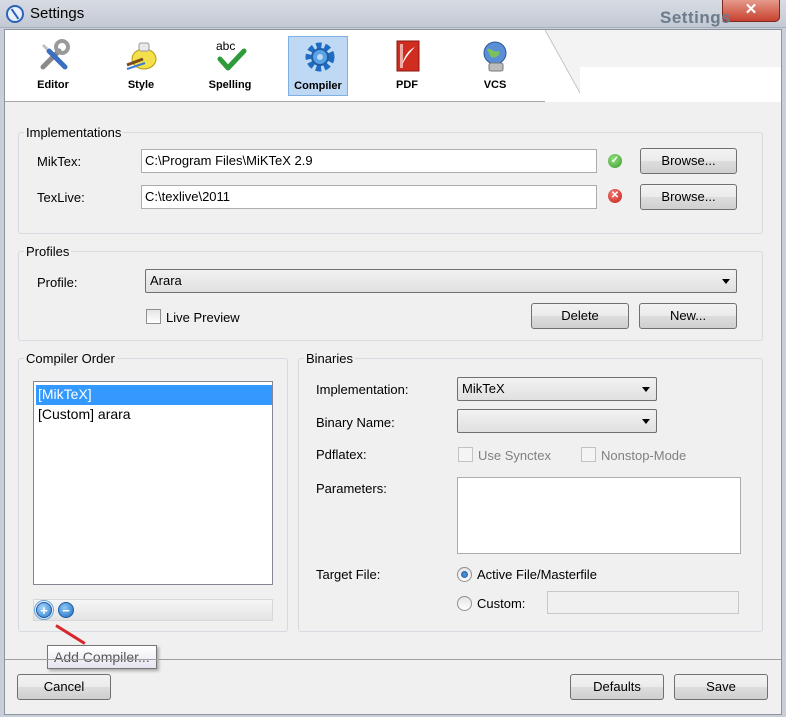 The width and height of the screenshot is (786, 717). I want to click on remove-compiler-button: −, so click(66, 610).